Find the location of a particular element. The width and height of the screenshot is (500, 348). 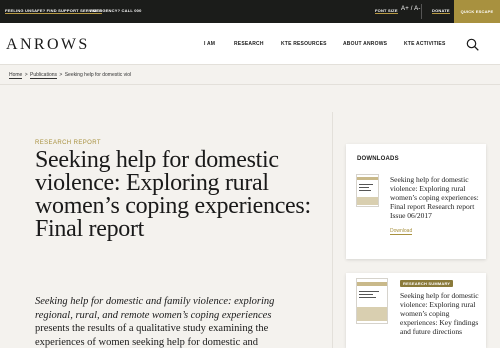

emergency-text: EMERGENCY? CALL 000 is located at coordinates (116, 10).